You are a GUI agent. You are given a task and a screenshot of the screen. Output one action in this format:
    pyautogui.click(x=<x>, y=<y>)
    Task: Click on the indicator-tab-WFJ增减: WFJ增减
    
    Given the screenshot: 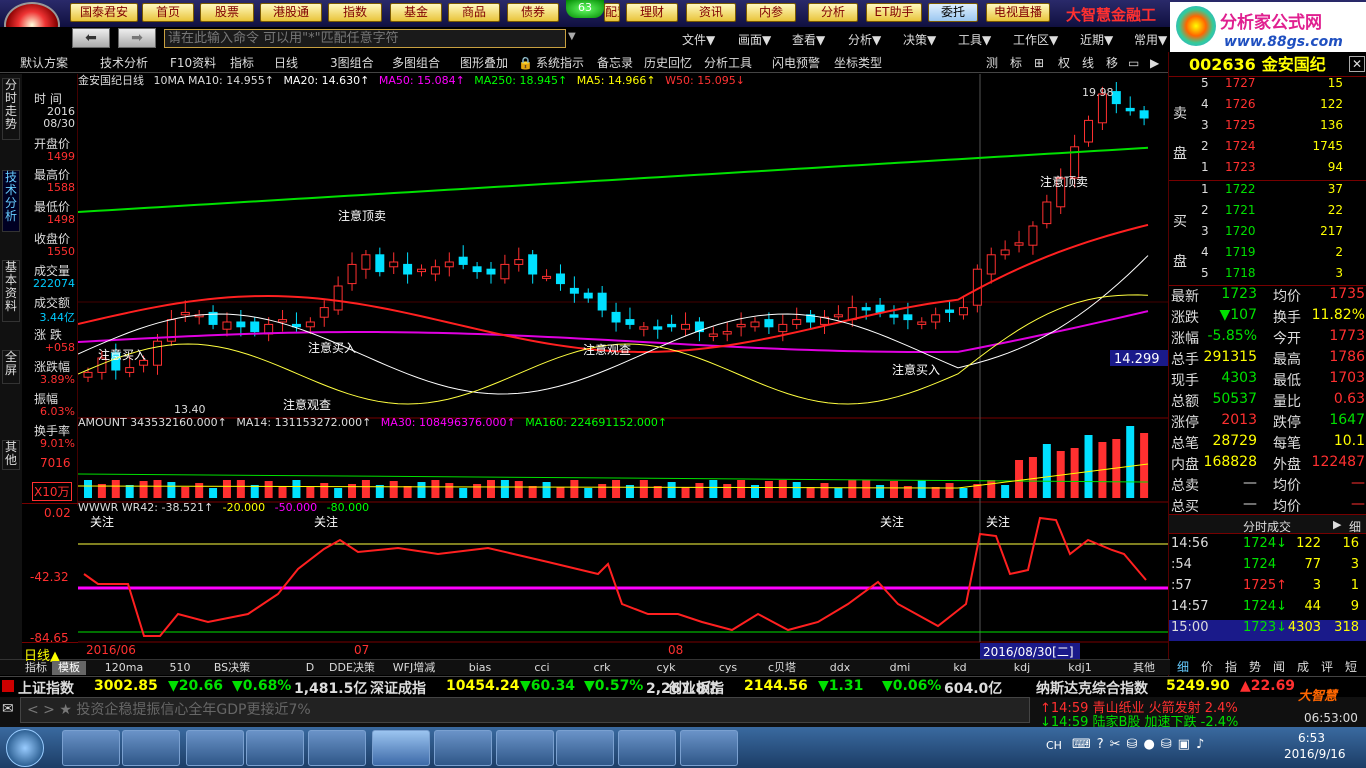 What is the action you would take?
    pyautogui.click(x=414, y=668)
    